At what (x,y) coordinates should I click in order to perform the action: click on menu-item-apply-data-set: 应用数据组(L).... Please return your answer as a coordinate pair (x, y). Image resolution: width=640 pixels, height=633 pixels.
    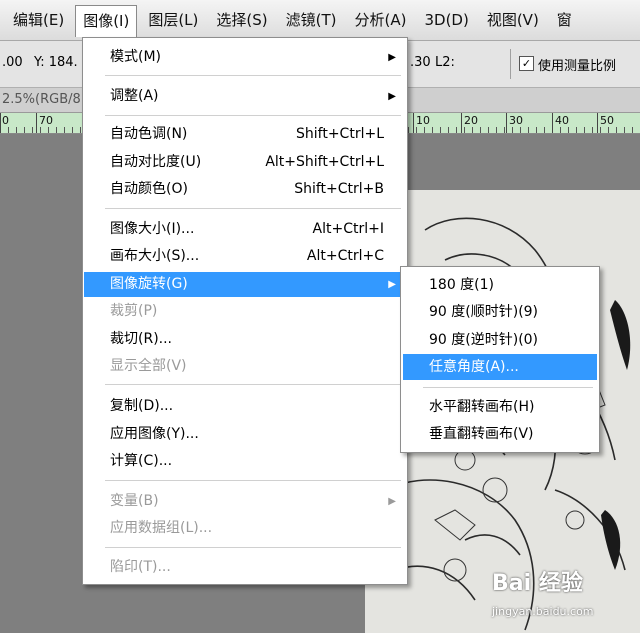
    Looking at the image, I should click on (245, 528).